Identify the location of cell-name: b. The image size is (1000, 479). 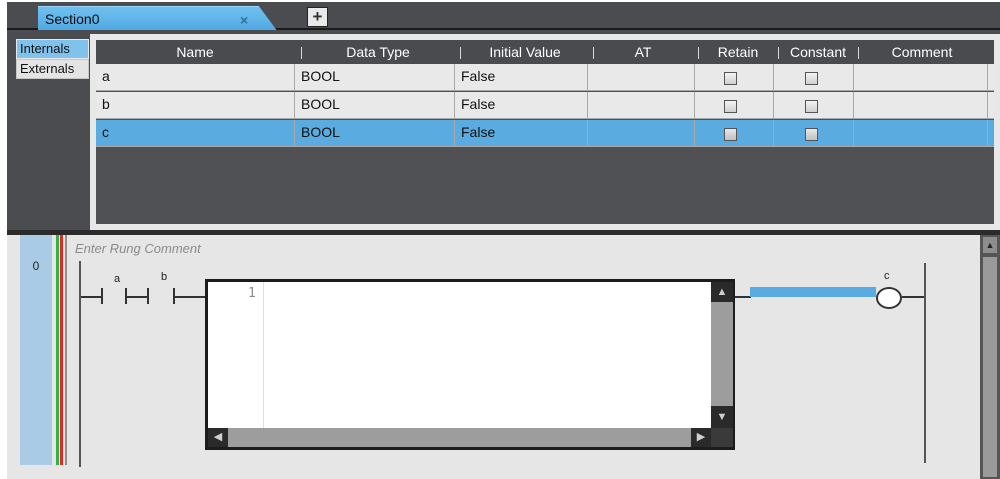
(195, 105).